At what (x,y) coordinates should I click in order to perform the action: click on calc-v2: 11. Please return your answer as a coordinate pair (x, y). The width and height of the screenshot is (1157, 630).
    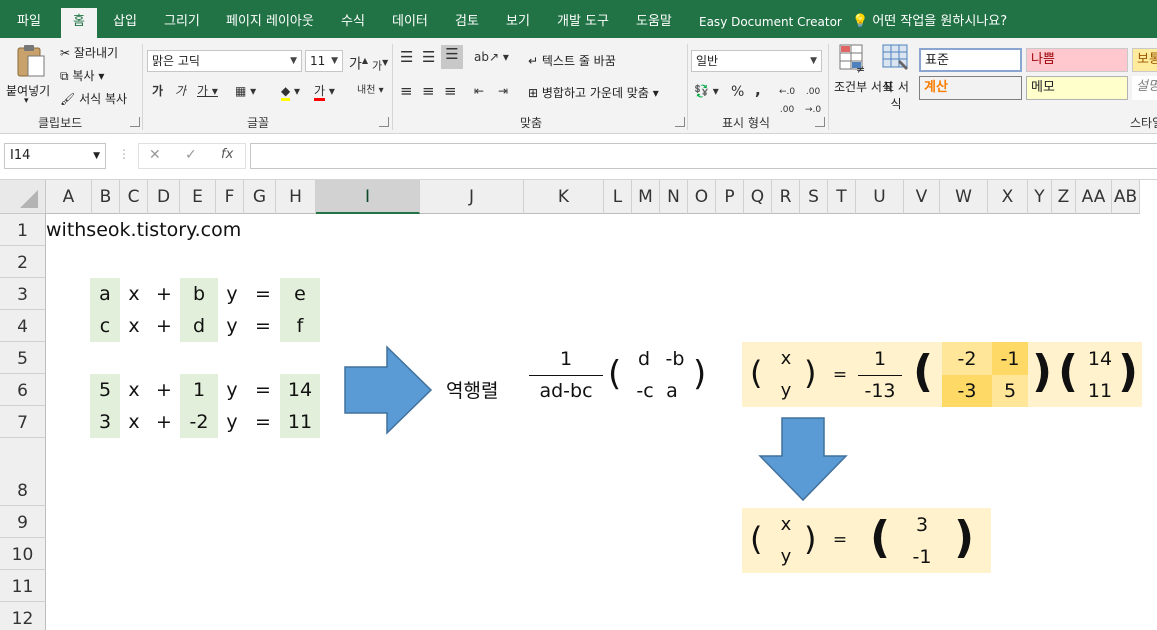
    Looking at the image, I should click on (1100, 391).